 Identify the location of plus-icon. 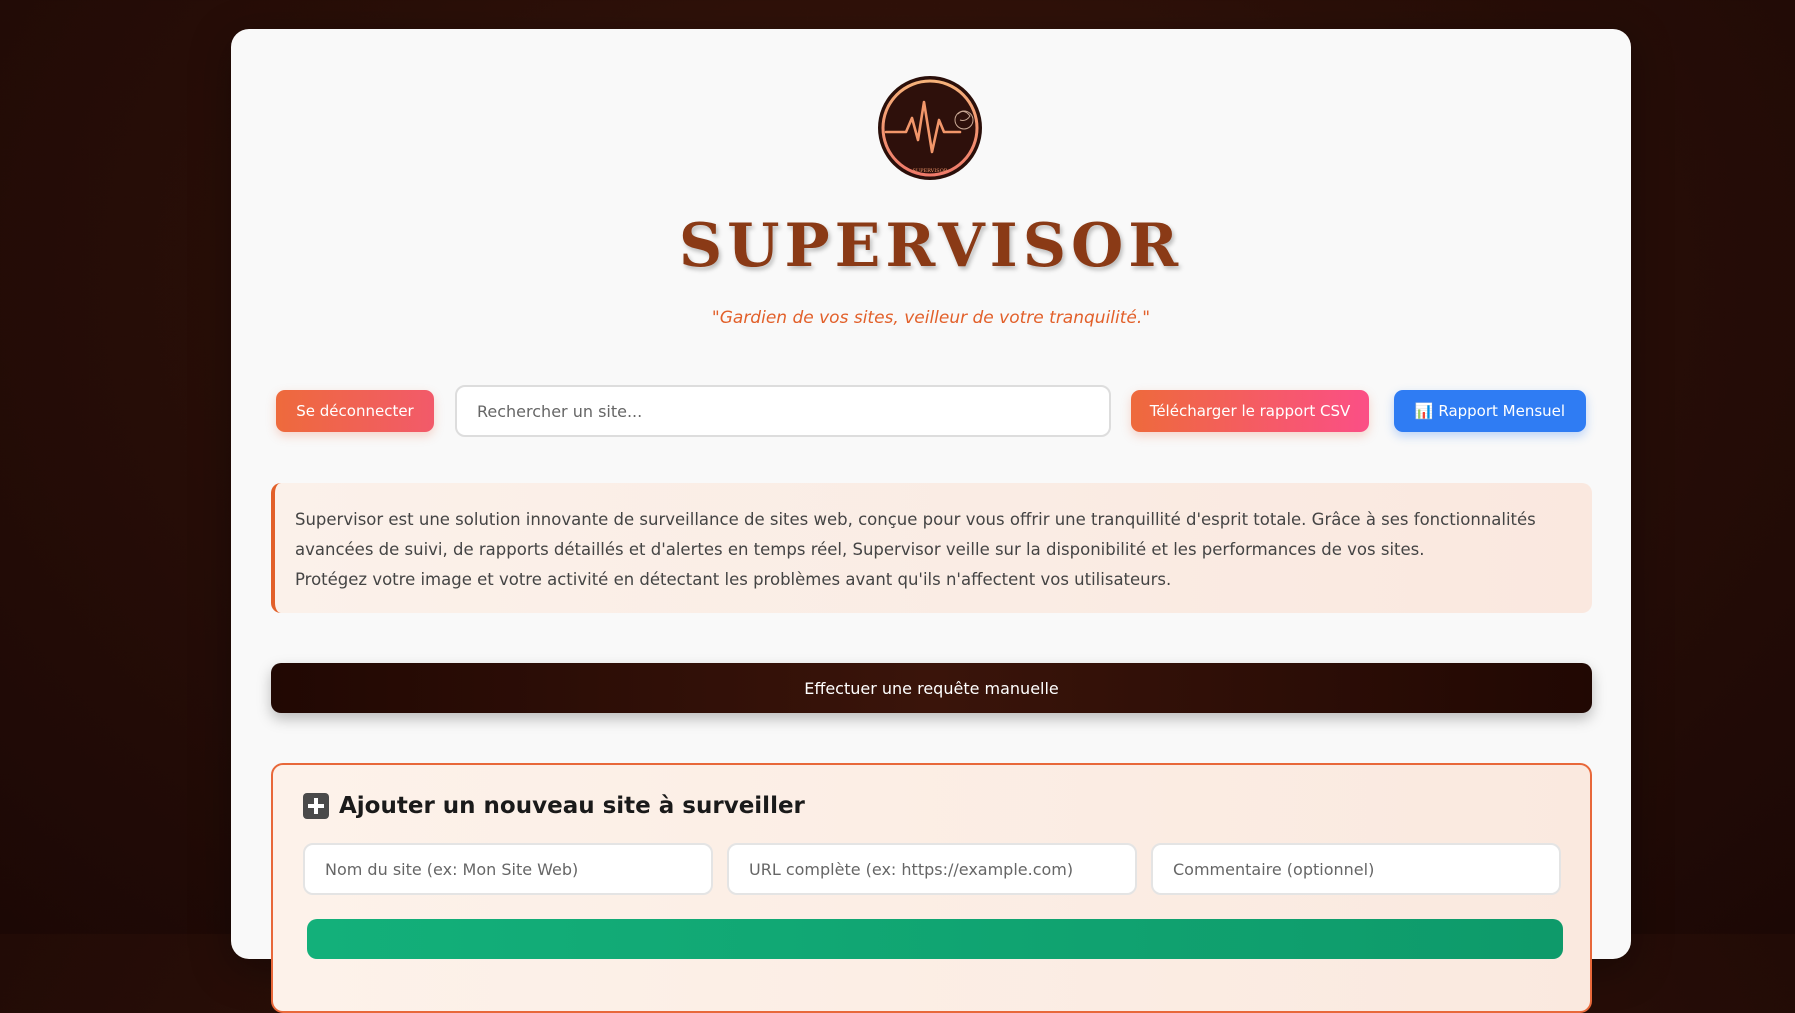
(316, 806).